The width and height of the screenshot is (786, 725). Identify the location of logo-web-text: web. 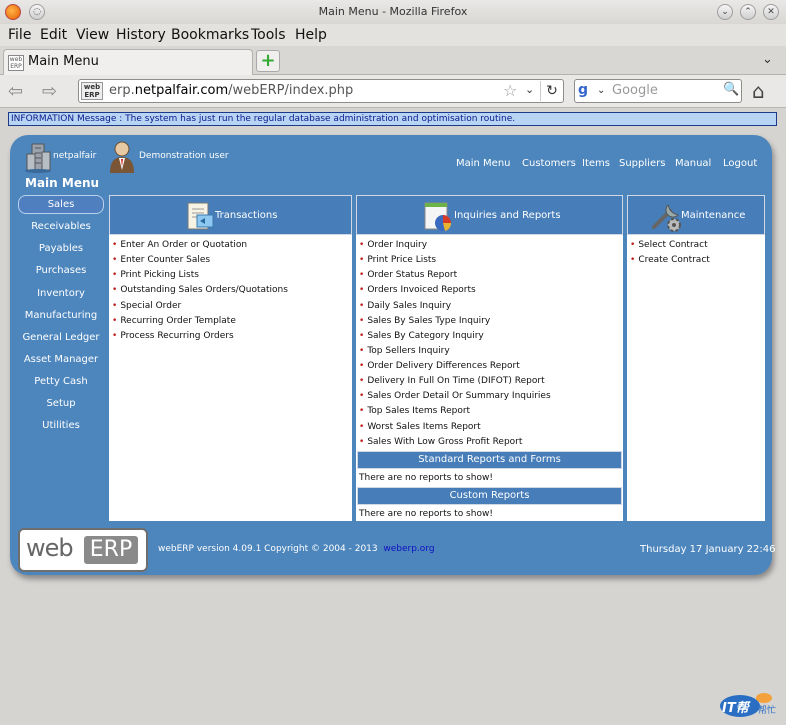
(50, 548).